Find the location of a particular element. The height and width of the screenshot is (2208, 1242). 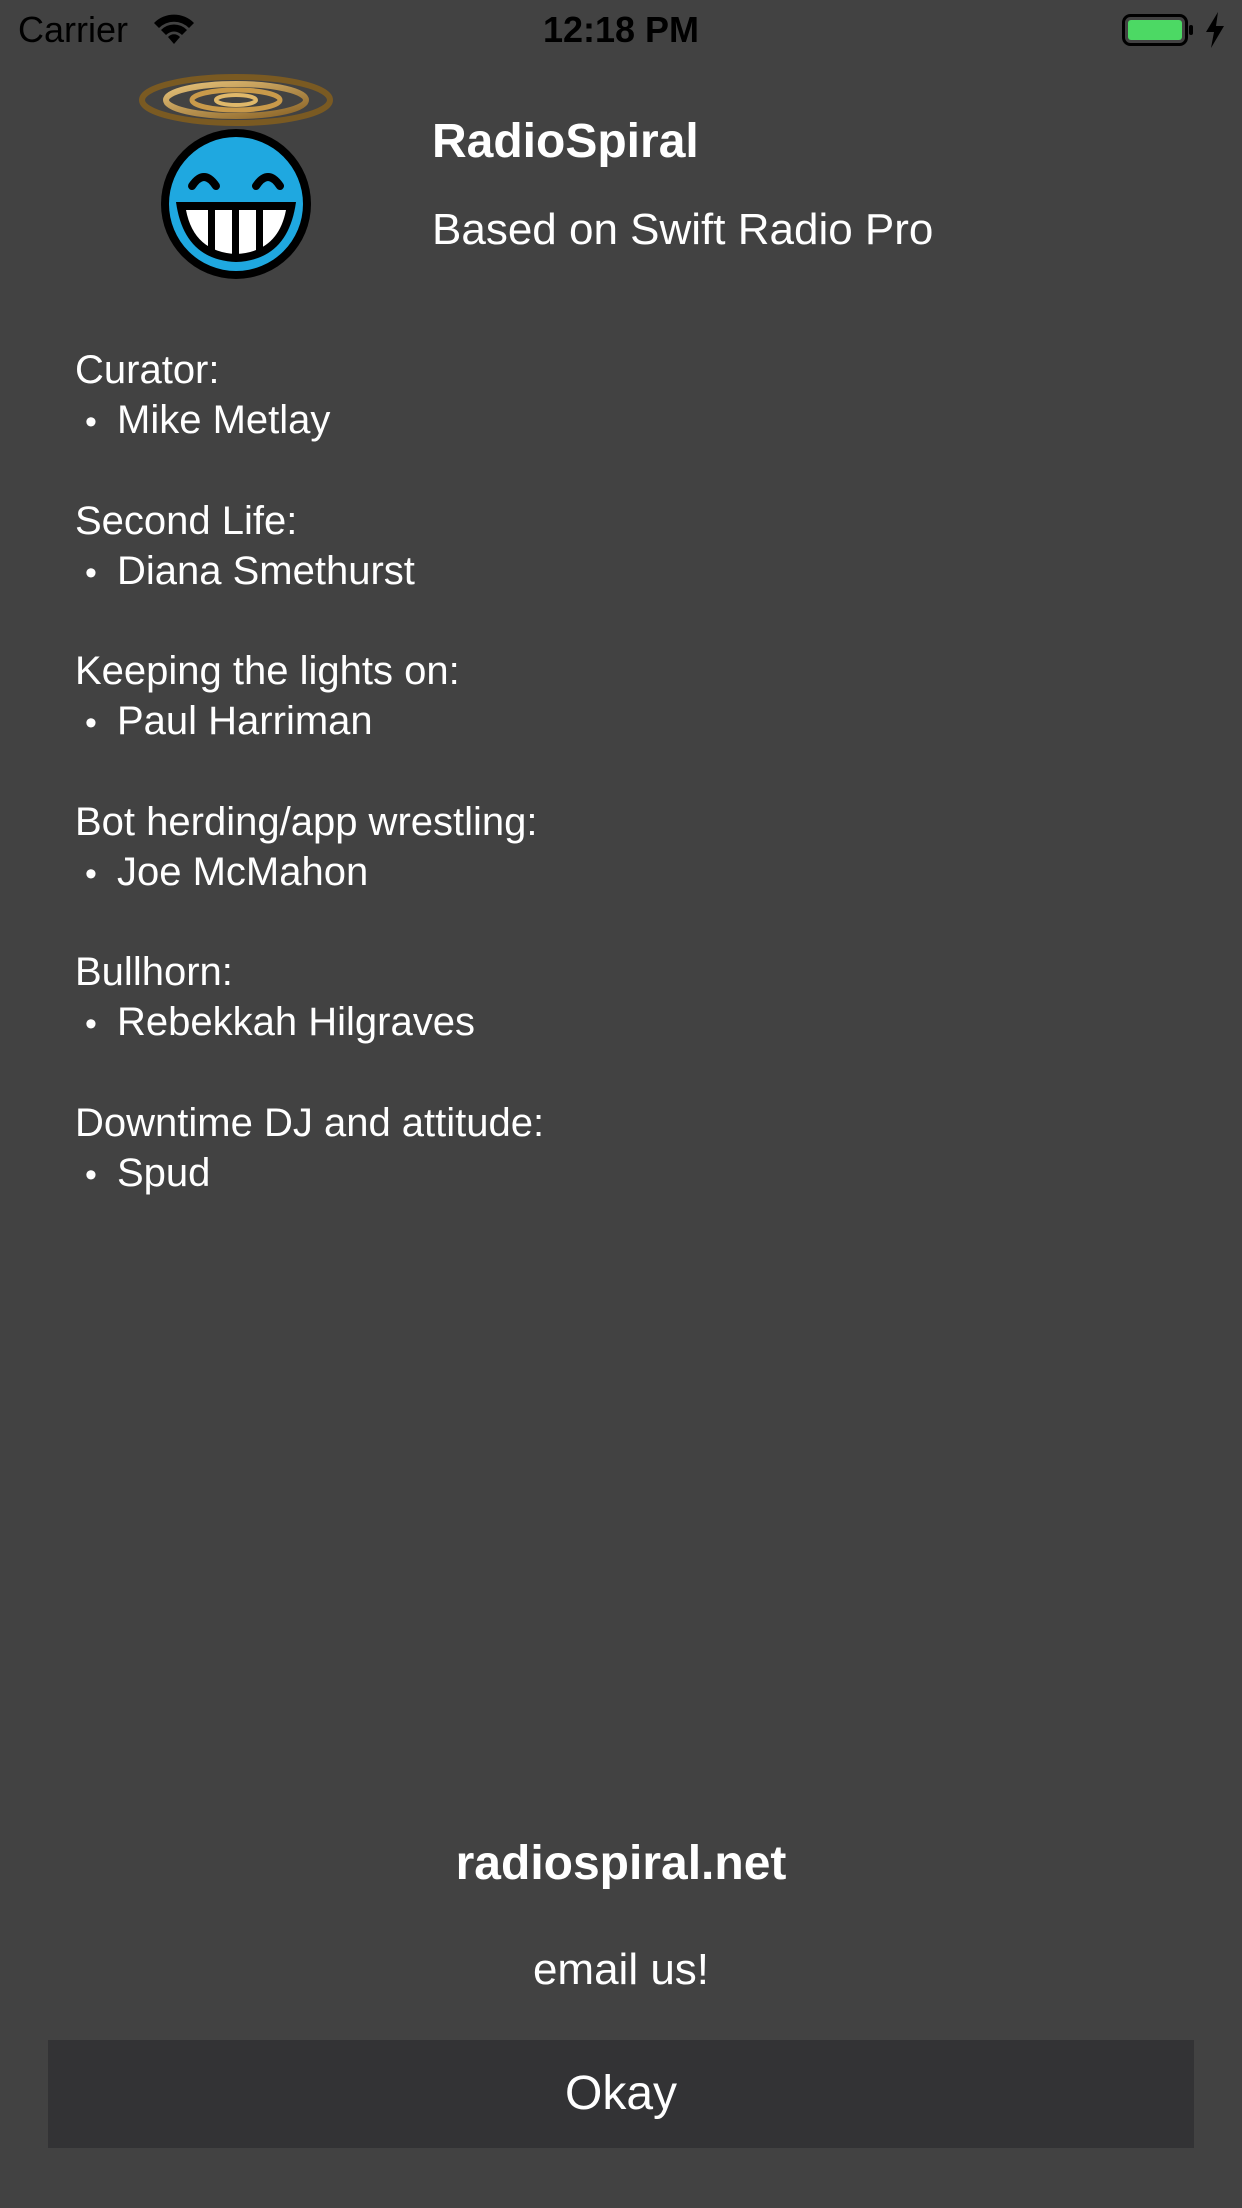

website-link: radiospiral.net is located at coordinates (621, 1864).